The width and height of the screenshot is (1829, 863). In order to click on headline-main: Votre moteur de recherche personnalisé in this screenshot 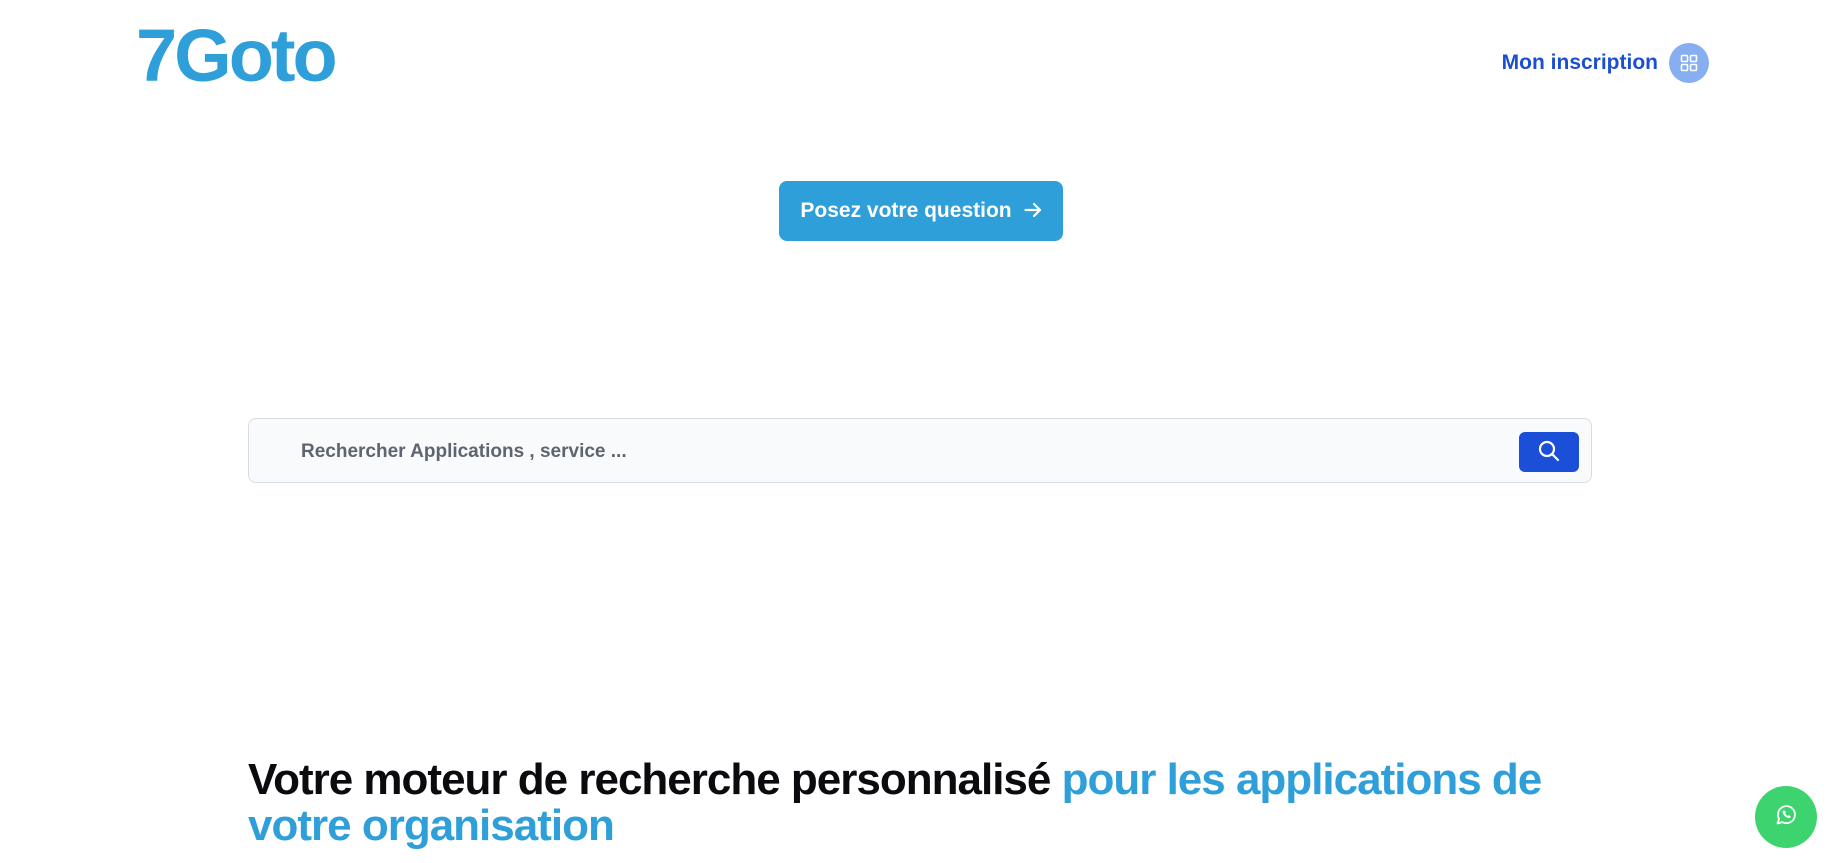, I will do `click(655, 779)`.